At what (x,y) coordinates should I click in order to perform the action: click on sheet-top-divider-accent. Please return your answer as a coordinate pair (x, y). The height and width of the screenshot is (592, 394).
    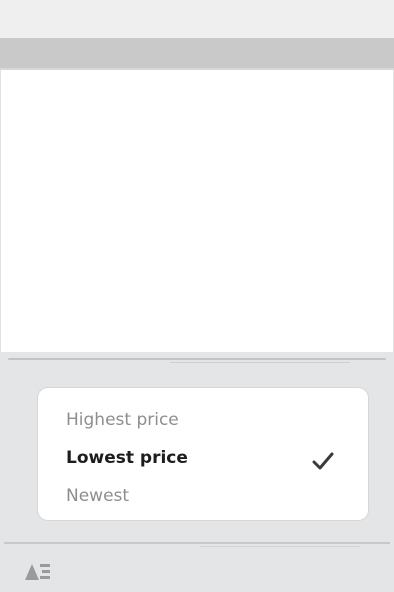
    Looking at the image, I should click on (260, 362).